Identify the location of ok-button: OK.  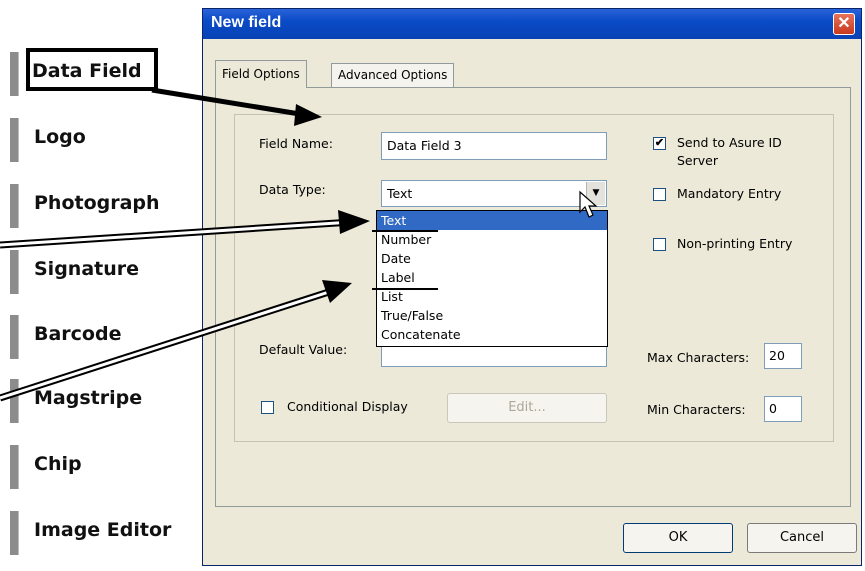
(678, 538).